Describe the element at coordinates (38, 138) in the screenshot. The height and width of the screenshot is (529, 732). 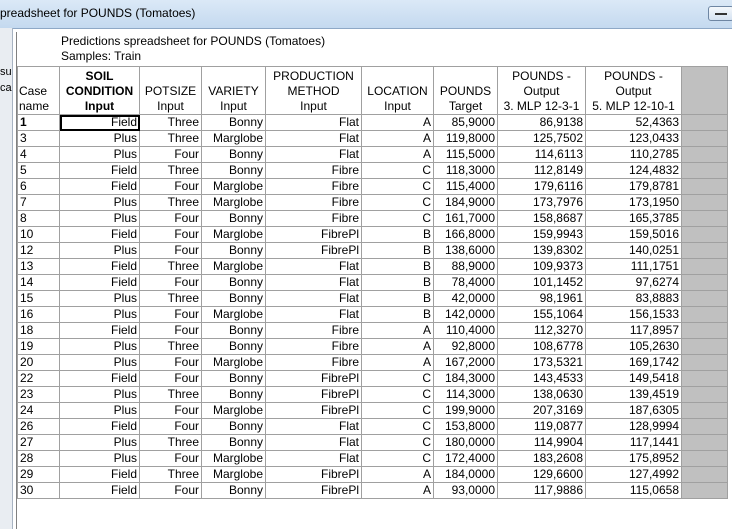
I see `case-name-cell: 3` at that location.